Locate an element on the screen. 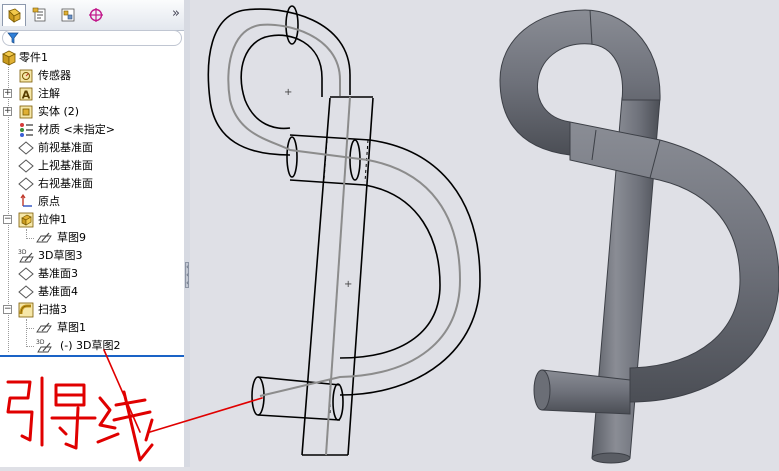 This screenshot has height=471, width=779. tree-item-part: 零件1 is located at coordinates (92, 58).